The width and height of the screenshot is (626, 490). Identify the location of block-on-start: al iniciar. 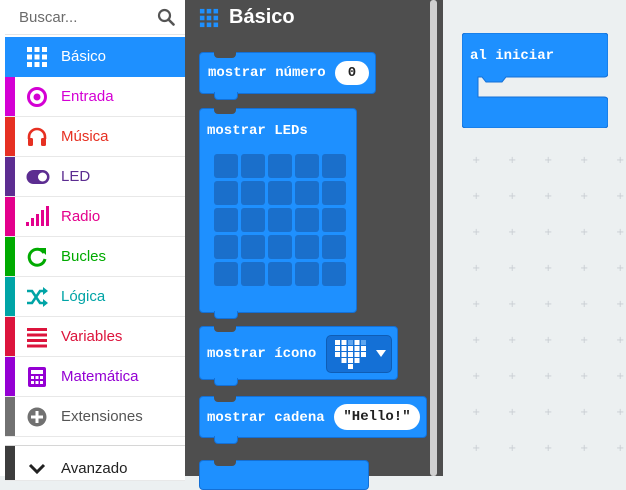
(535, 80).